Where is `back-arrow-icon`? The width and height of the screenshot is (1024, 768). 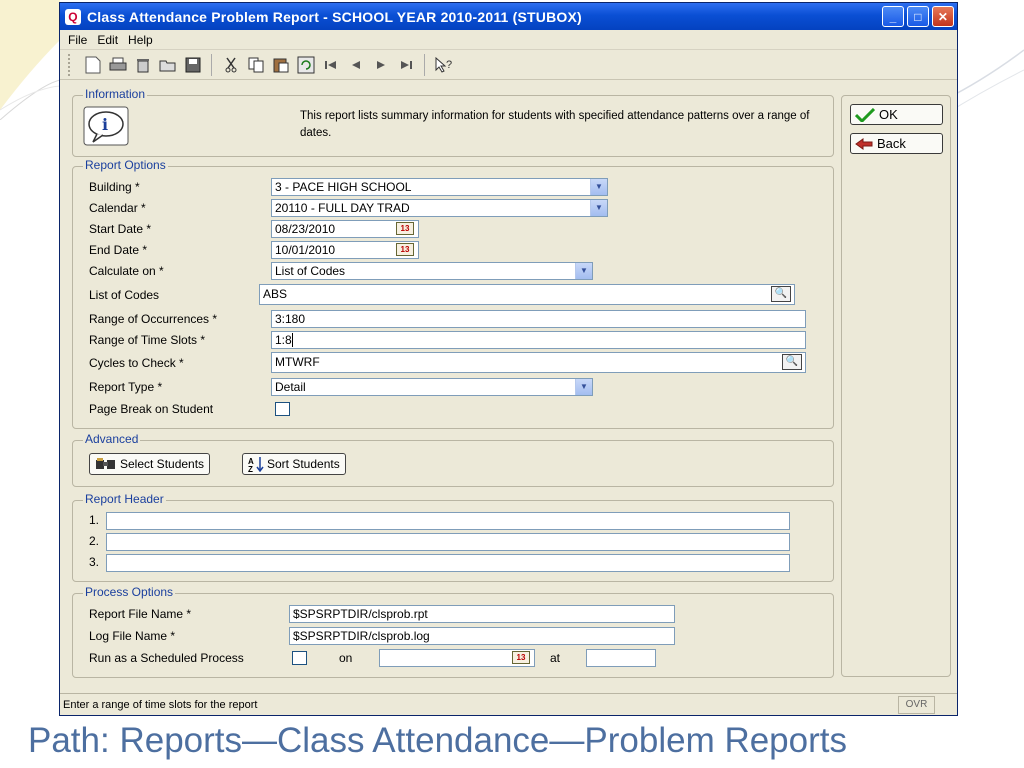 back-arrow-icon is located at coordinates (864, 143).